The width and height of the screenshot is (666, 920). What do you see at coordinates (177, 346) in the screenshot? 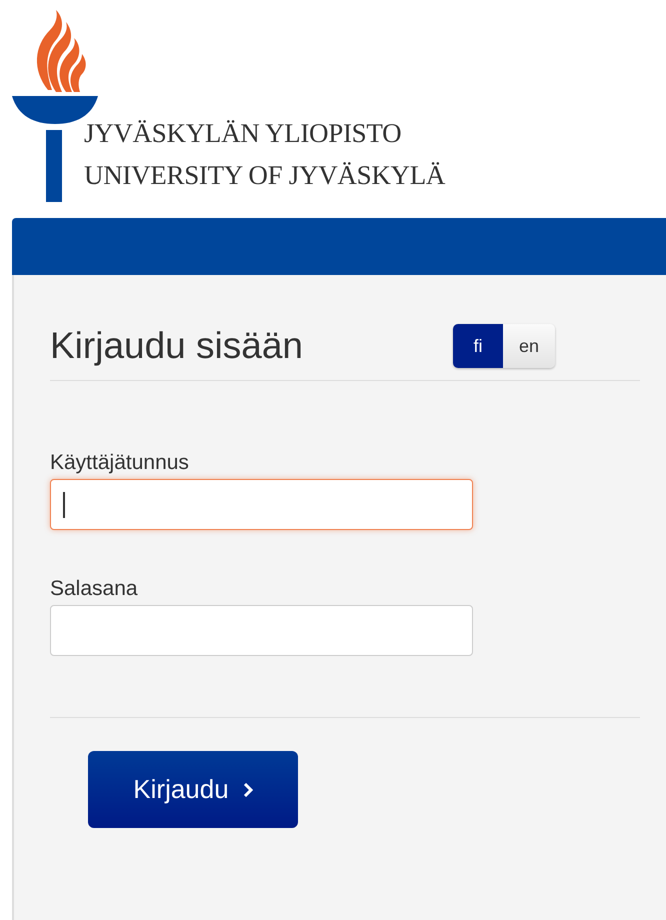
I see `page-title: Kirjaudu sisään` at bounding box center [177, 346].